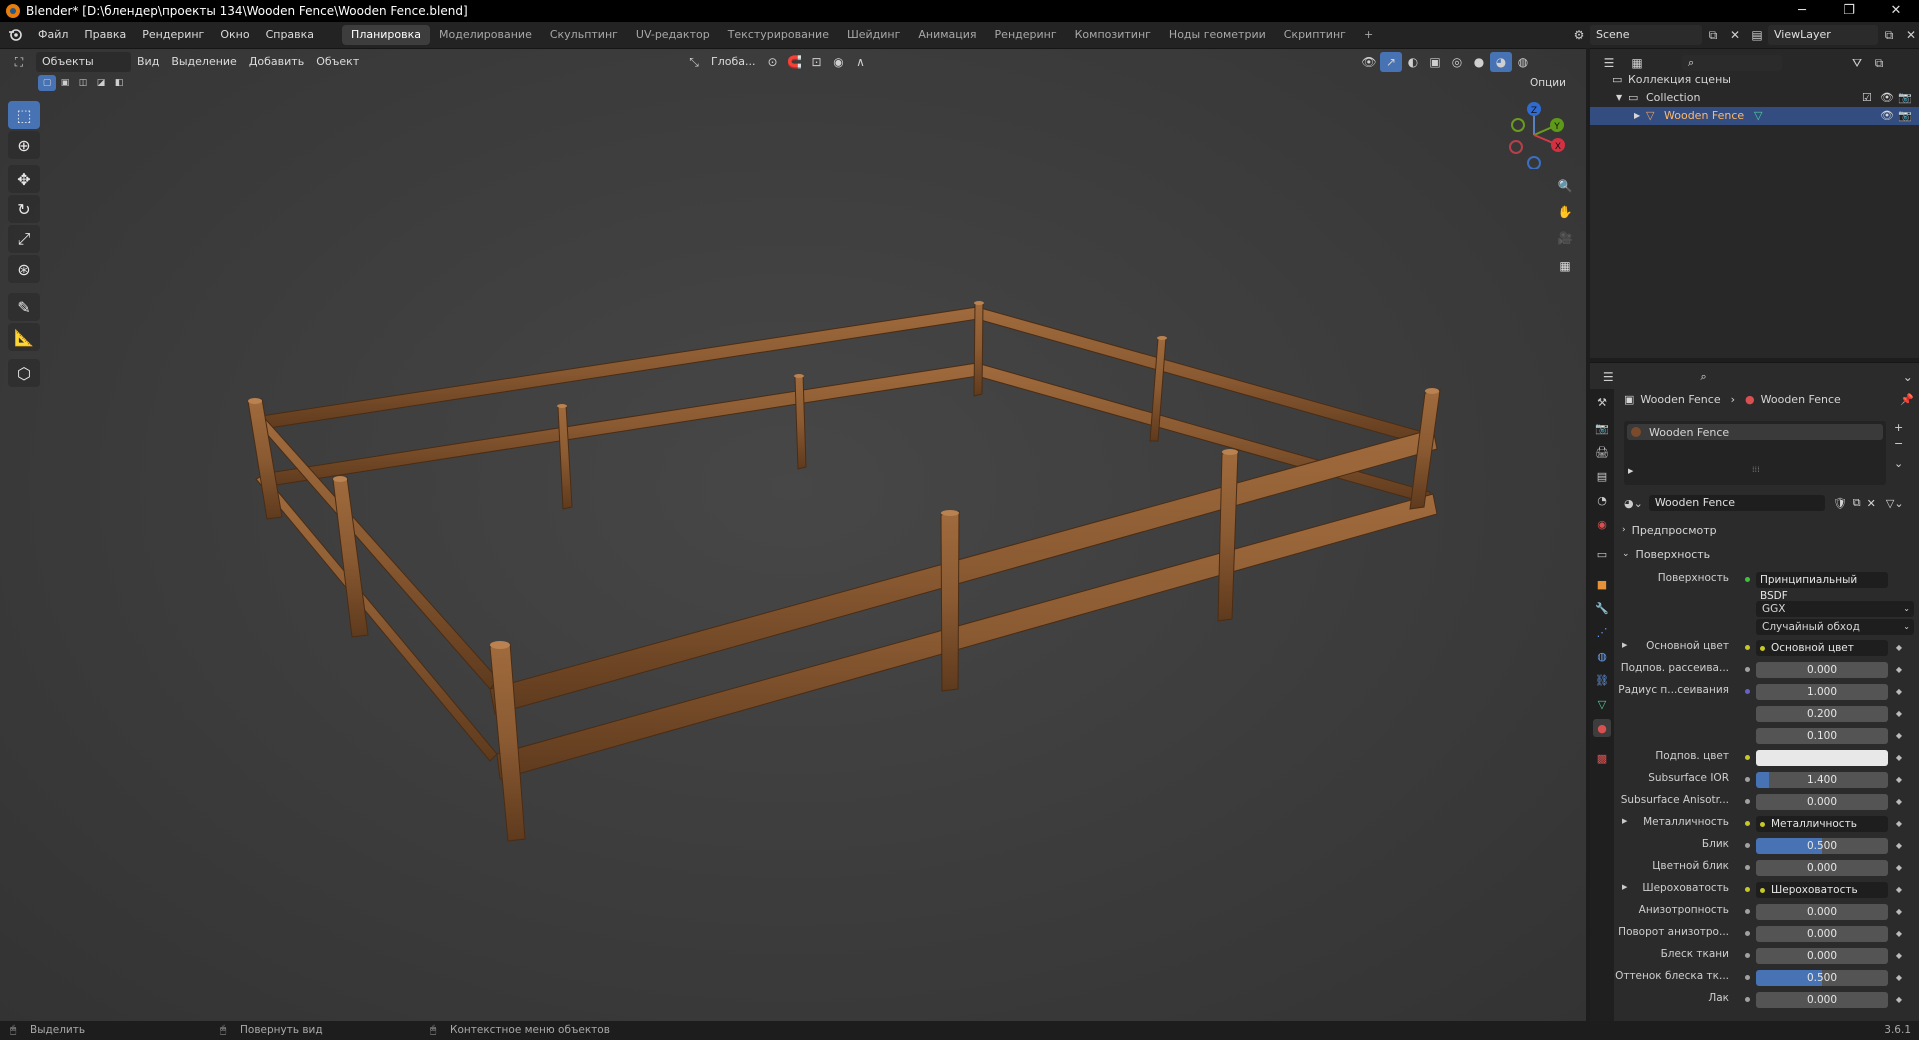 This screenshot has height=1040, width=1919. I want to click on material-name-field: Wooden Fence, so click(1736, 503).